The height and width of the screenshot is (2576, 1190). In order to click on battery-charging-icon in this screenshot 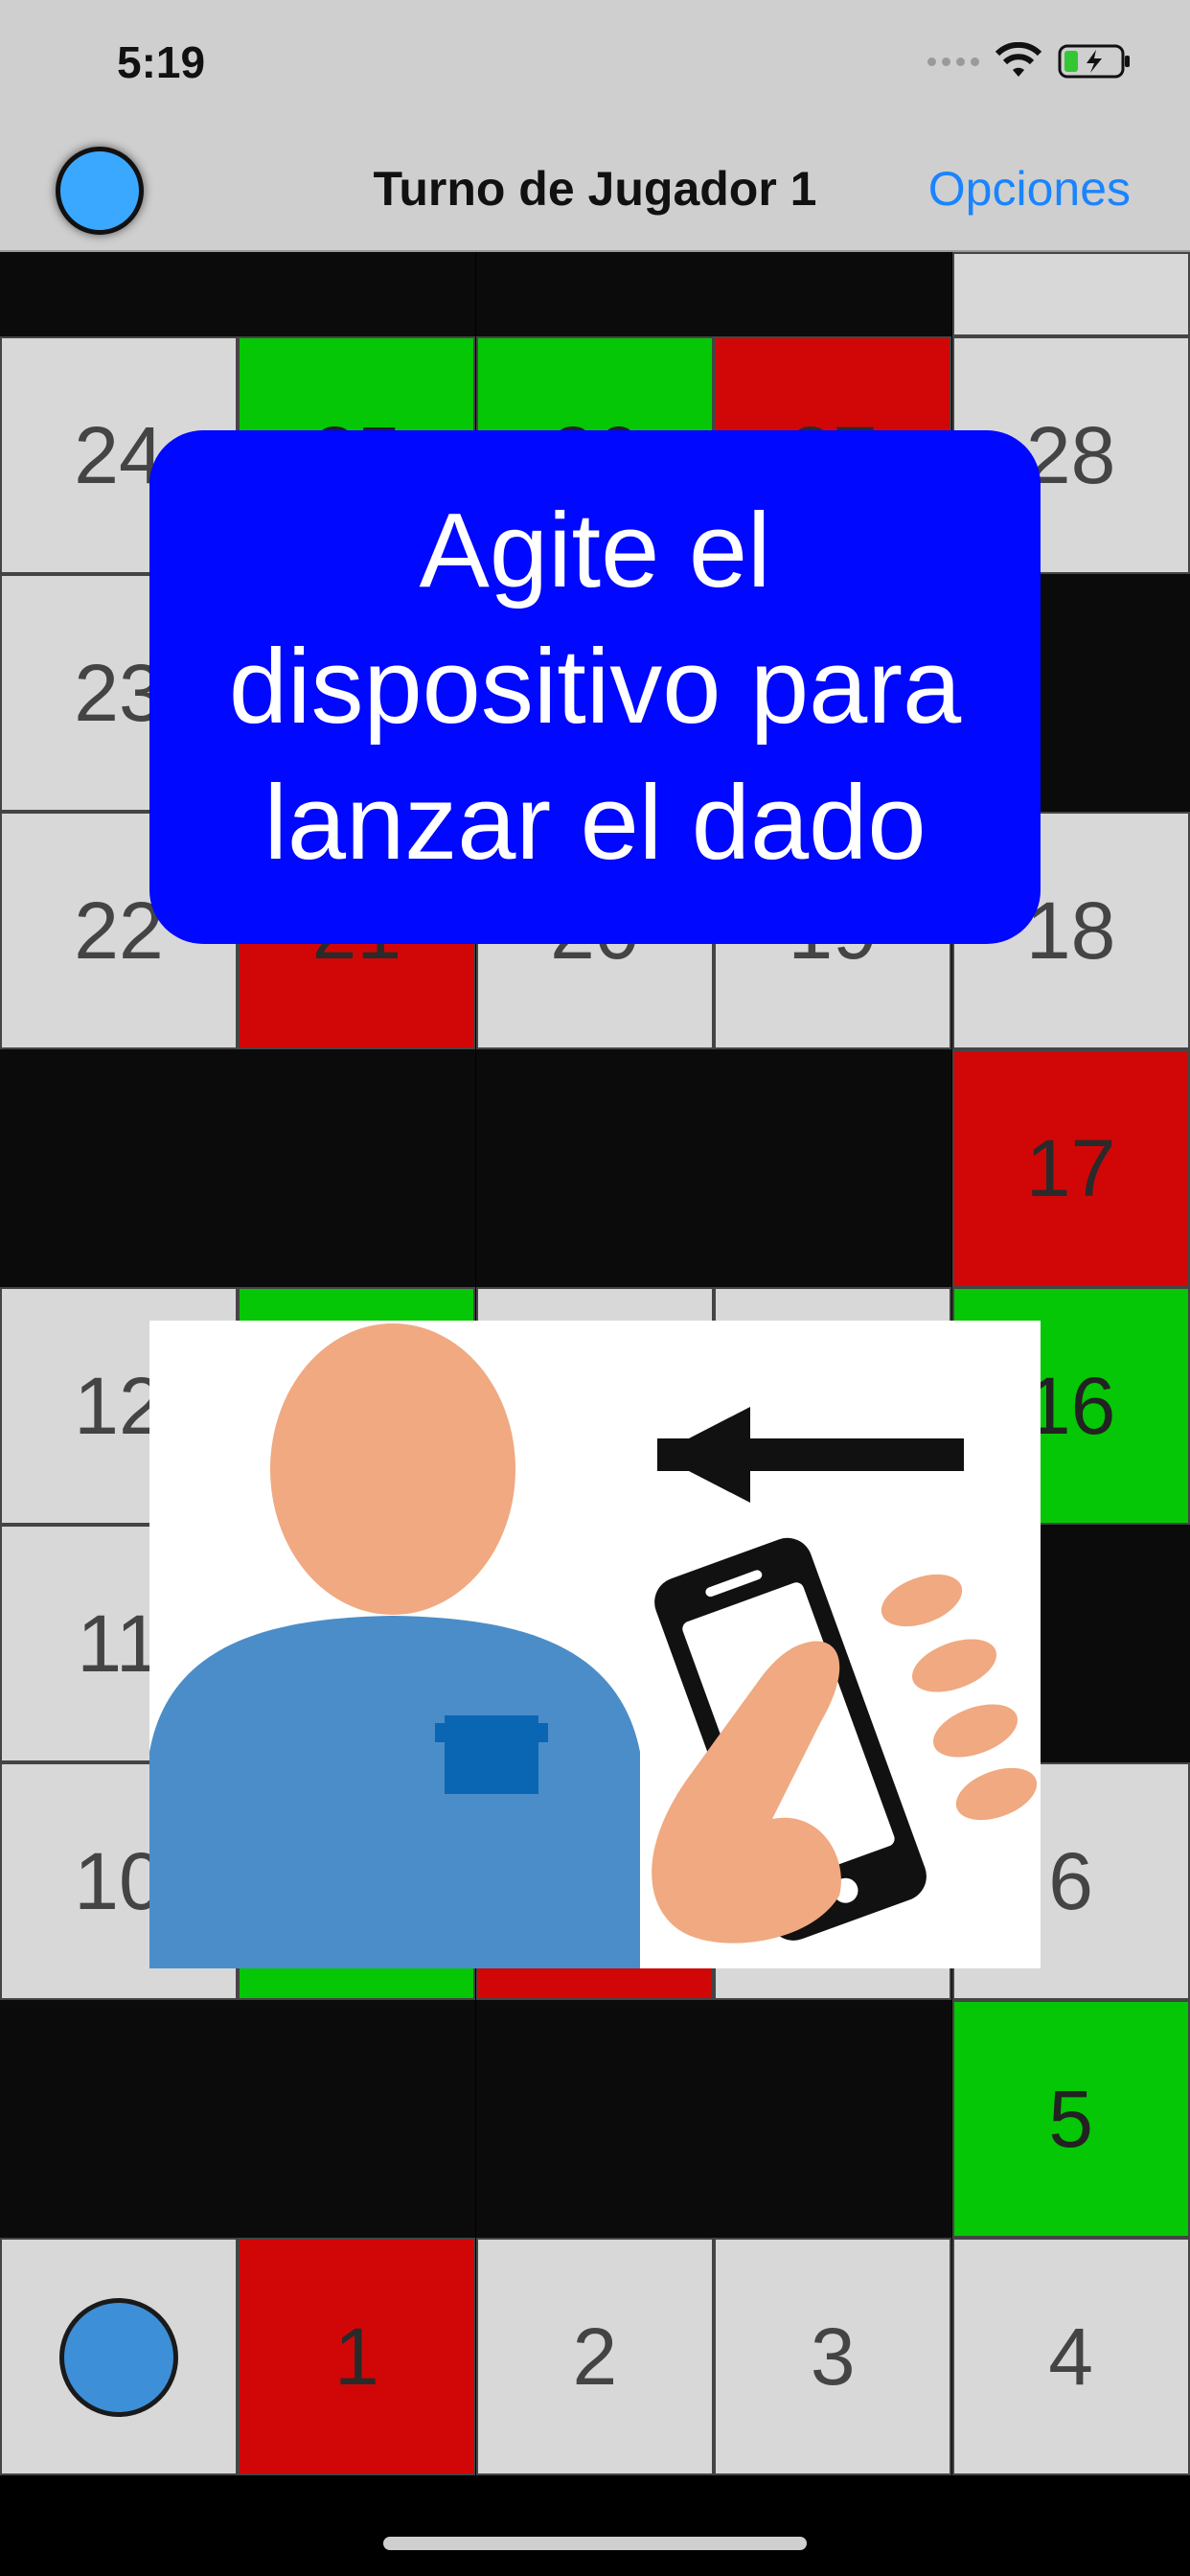, I will do `click(1094, 62)`.